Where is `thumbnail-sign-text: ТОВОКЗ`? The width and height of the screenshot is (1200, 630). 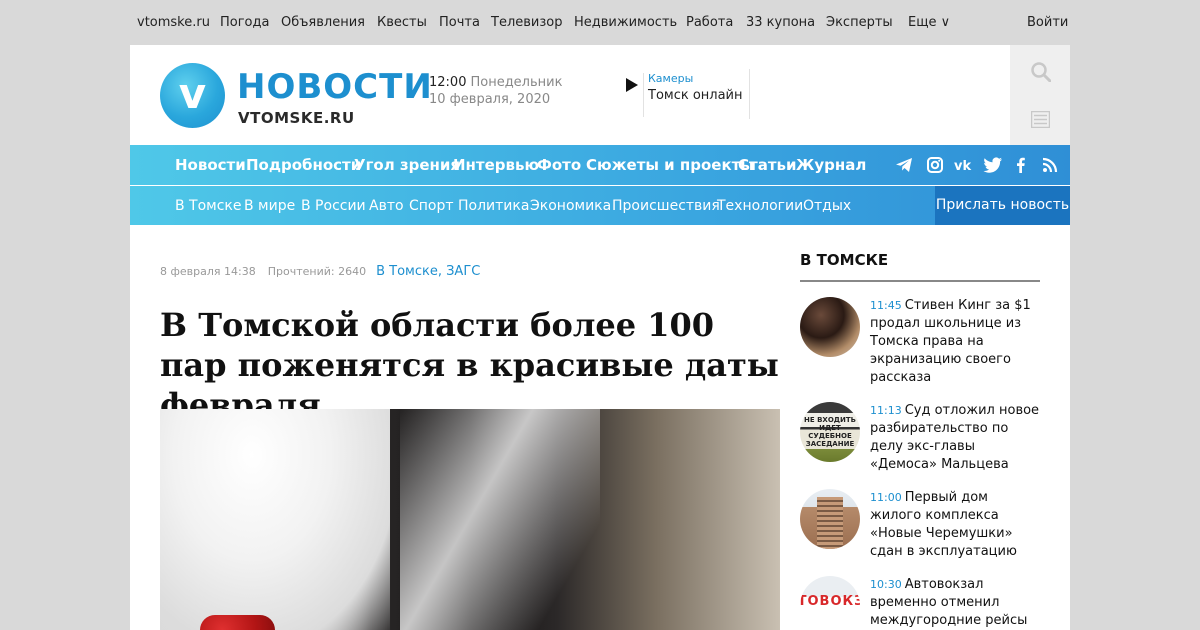 thumbnail-sign-text: ТОВОКЗ is located at coordinates (830, 601).